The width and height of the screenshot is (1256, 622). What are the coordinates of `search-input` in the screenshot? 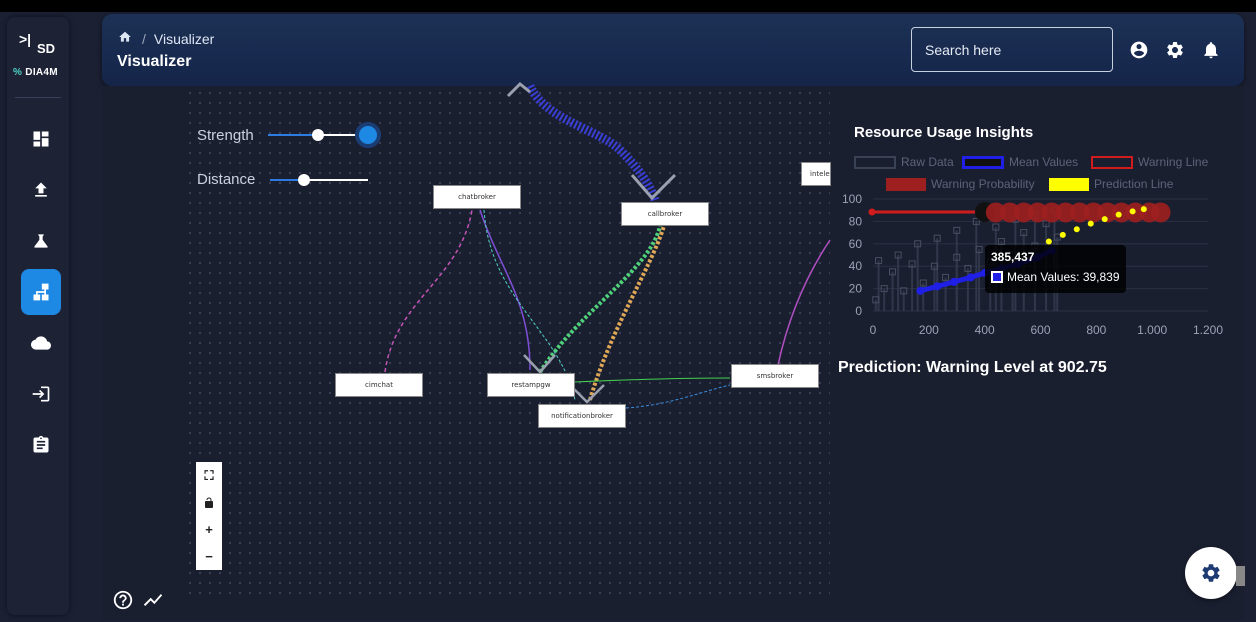 It's located at (1012, 49).